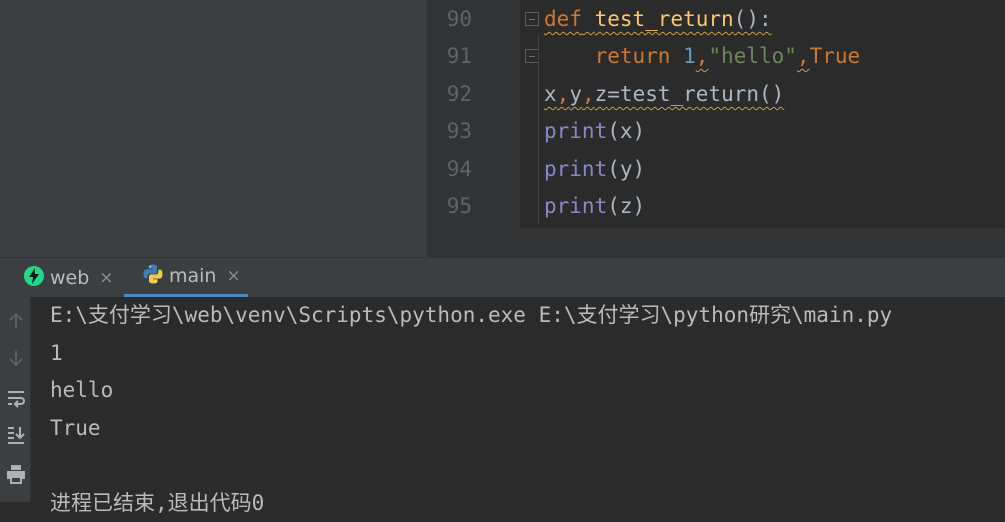  I want to click on indent-guide, so click(538, 129).